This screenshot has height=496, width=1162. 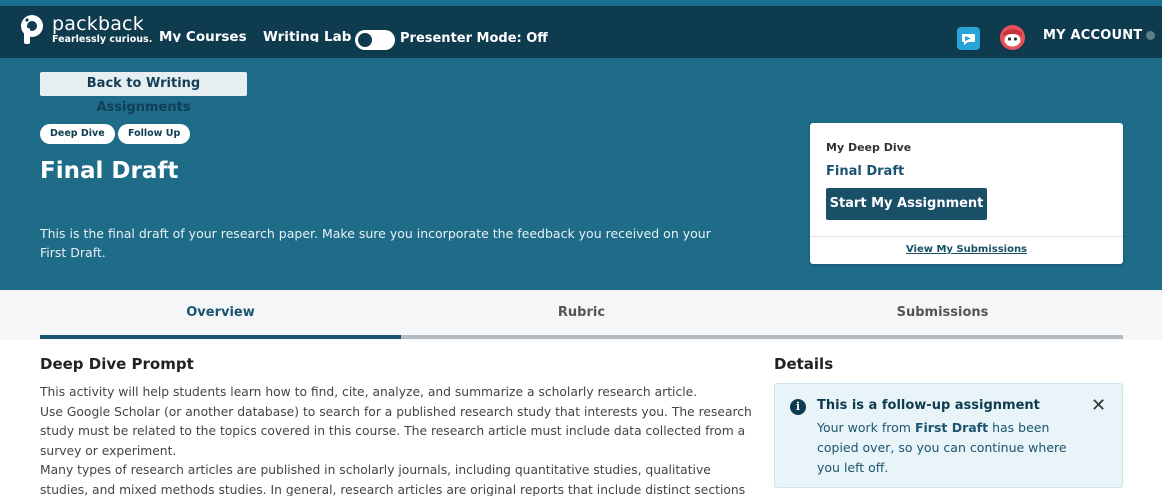 I want to click on brand-tagline: Fearlessly curious., so click(x=102, y=39).